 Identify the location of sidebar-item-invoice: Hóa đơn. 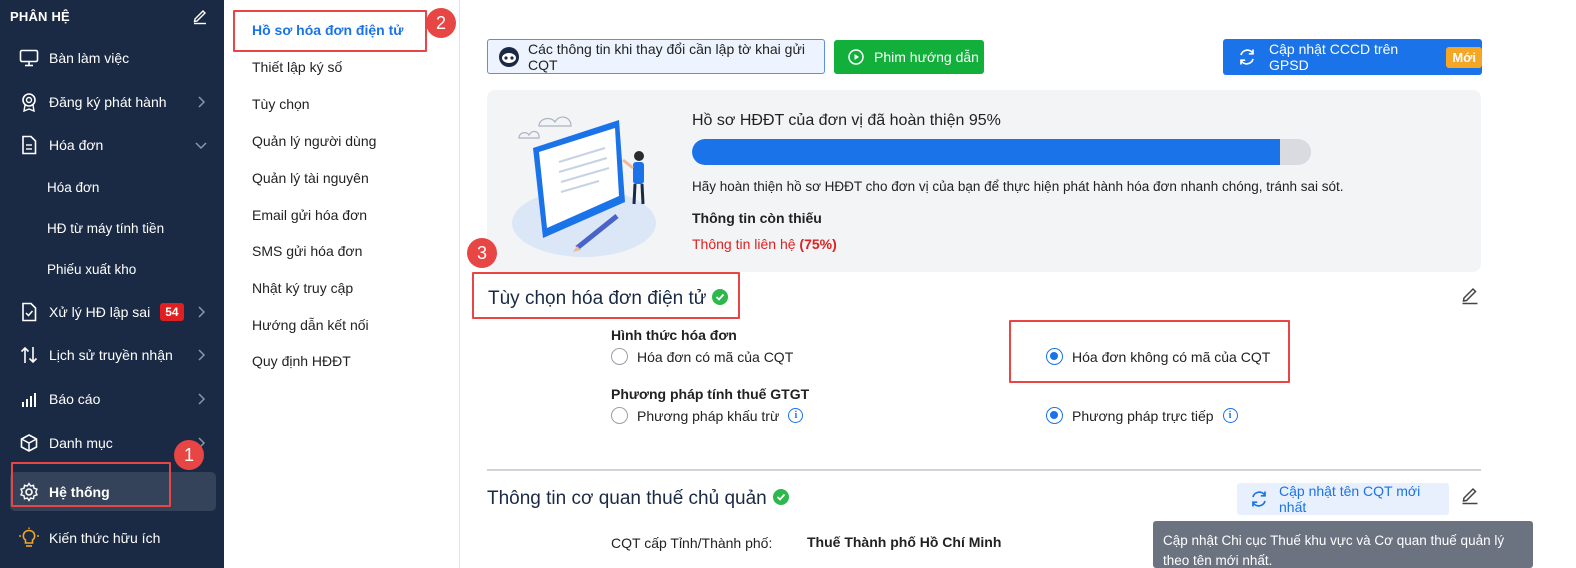
(113, 145).